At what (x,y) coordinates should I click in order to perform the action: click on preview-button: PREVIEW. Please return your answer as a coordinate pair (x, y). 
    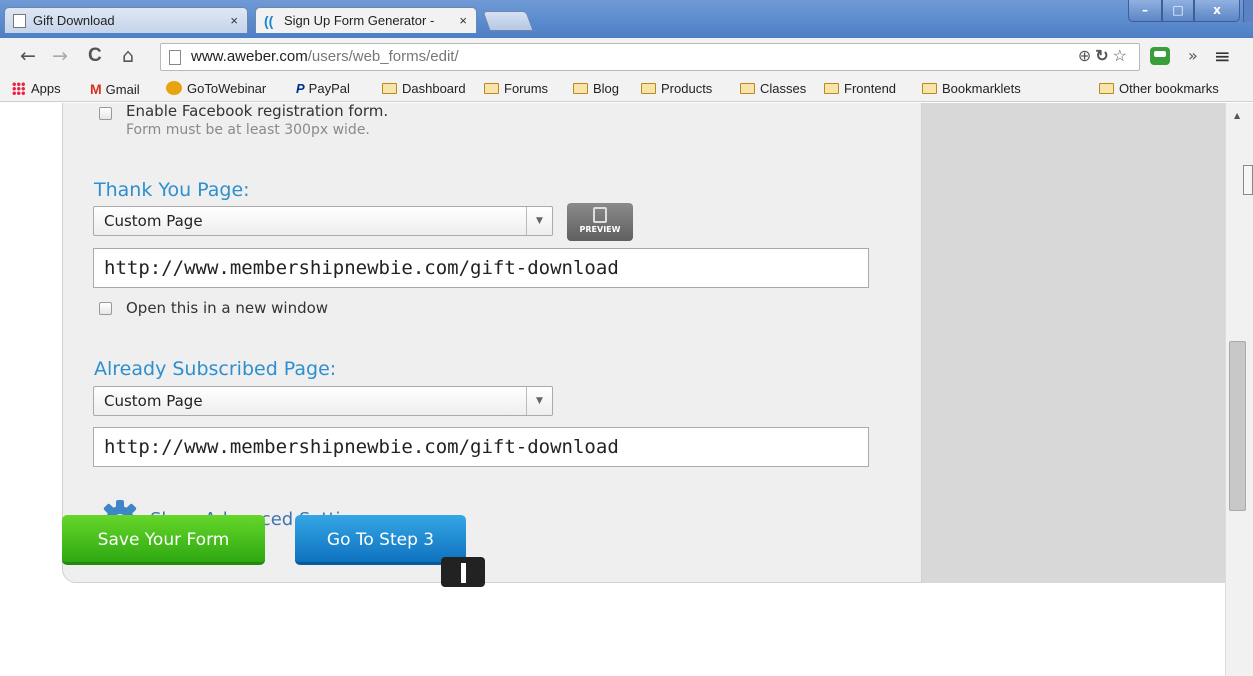
    Looking at the image, I should click on (600, 222).